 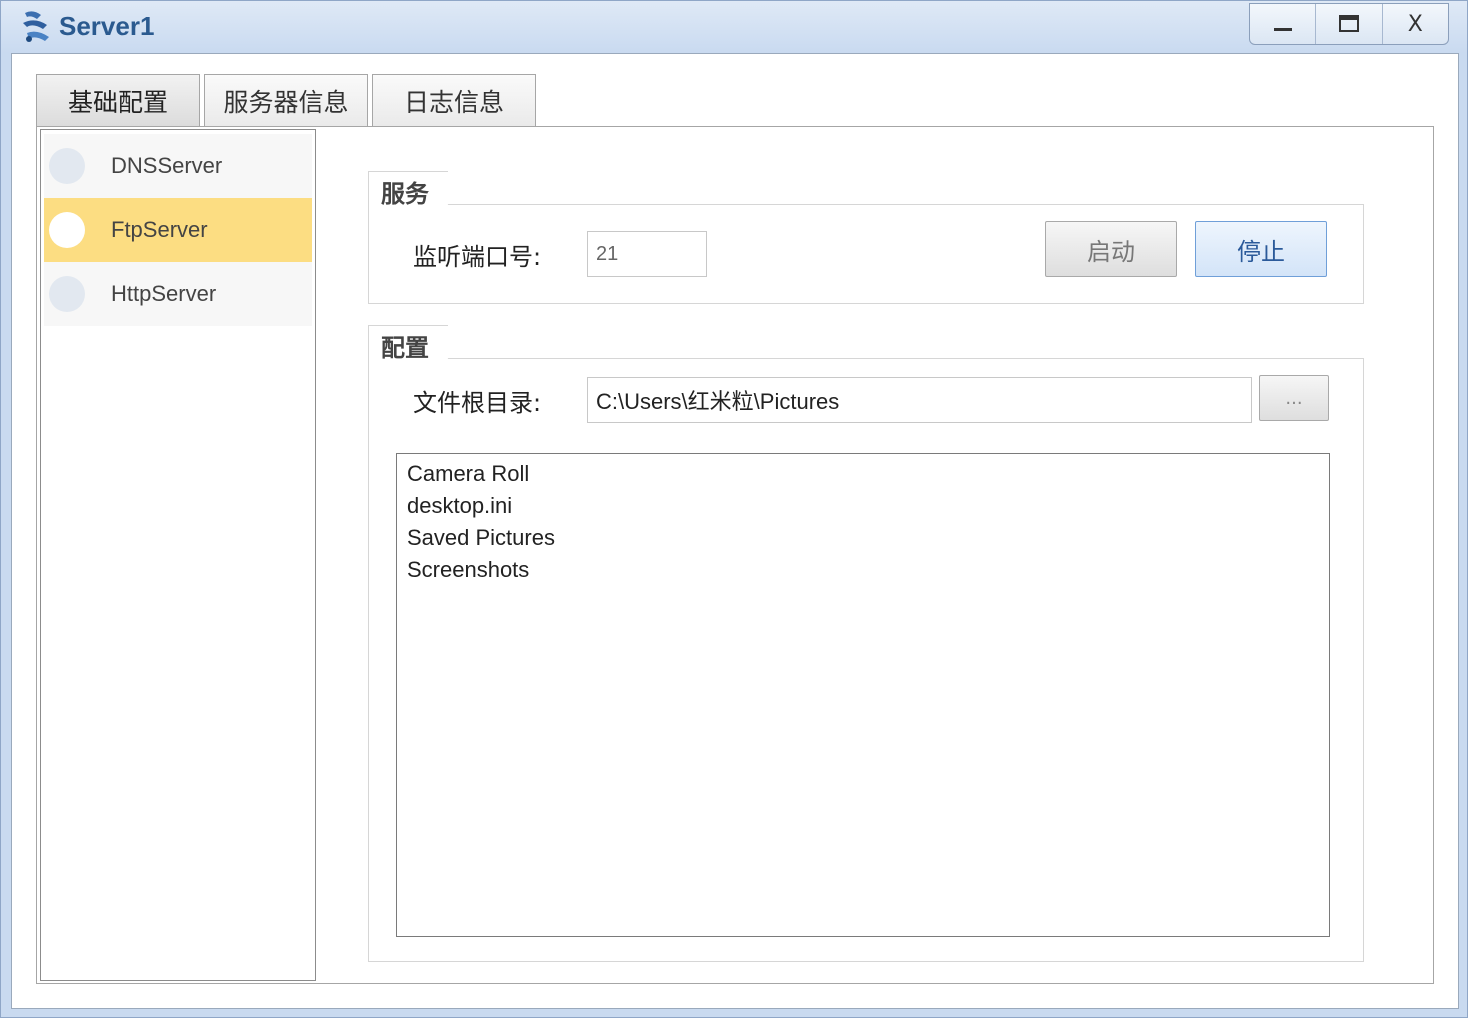 I want to click on server-label: FtpServer, so click(x=159, y=229).